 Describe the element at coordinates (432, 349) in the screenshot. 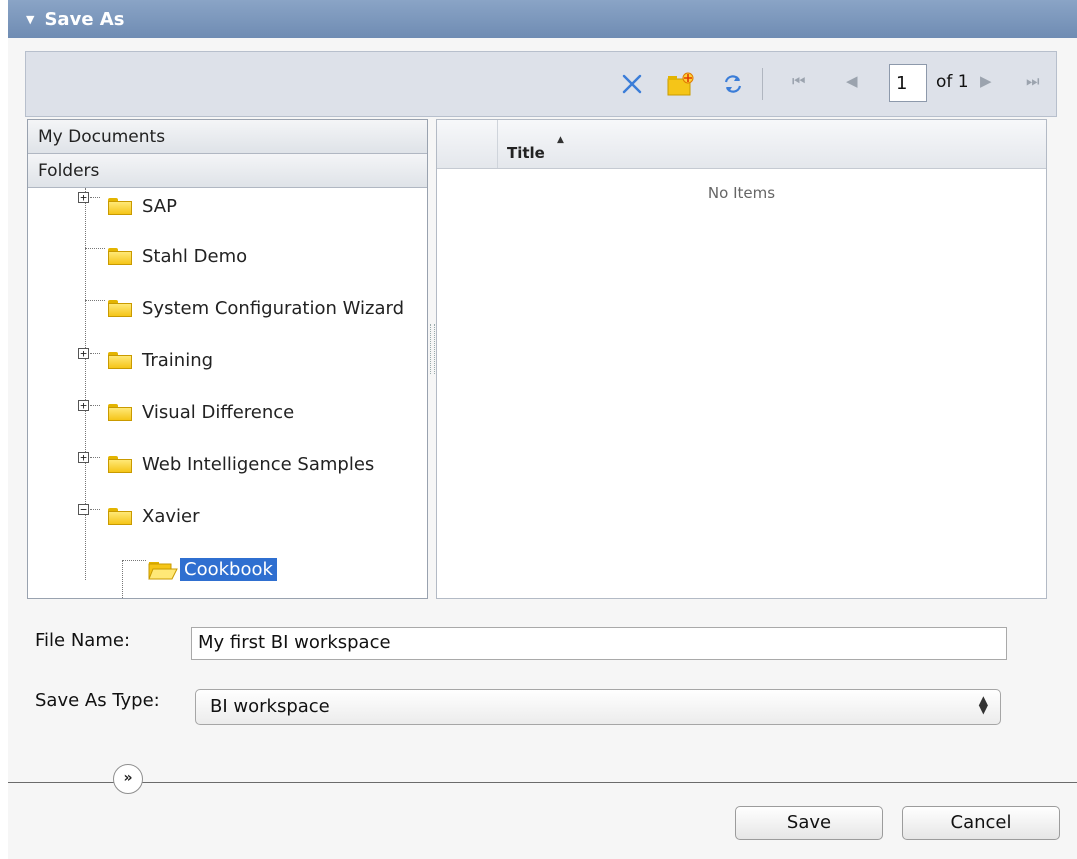

I see `splitter-grip` at that location.